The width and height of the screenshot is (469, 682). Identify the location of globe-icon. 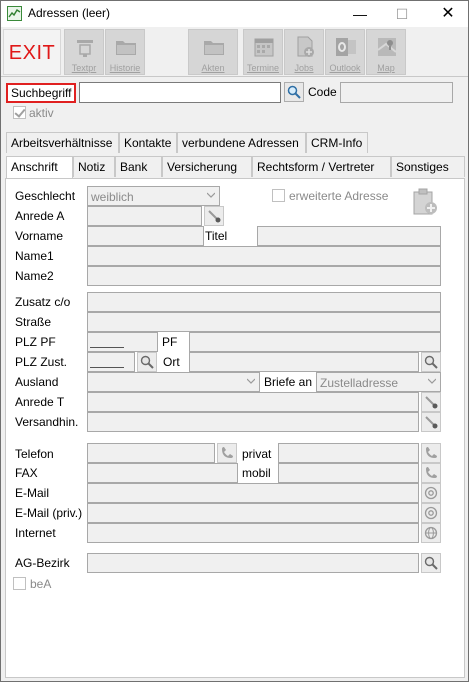
(431, 533).